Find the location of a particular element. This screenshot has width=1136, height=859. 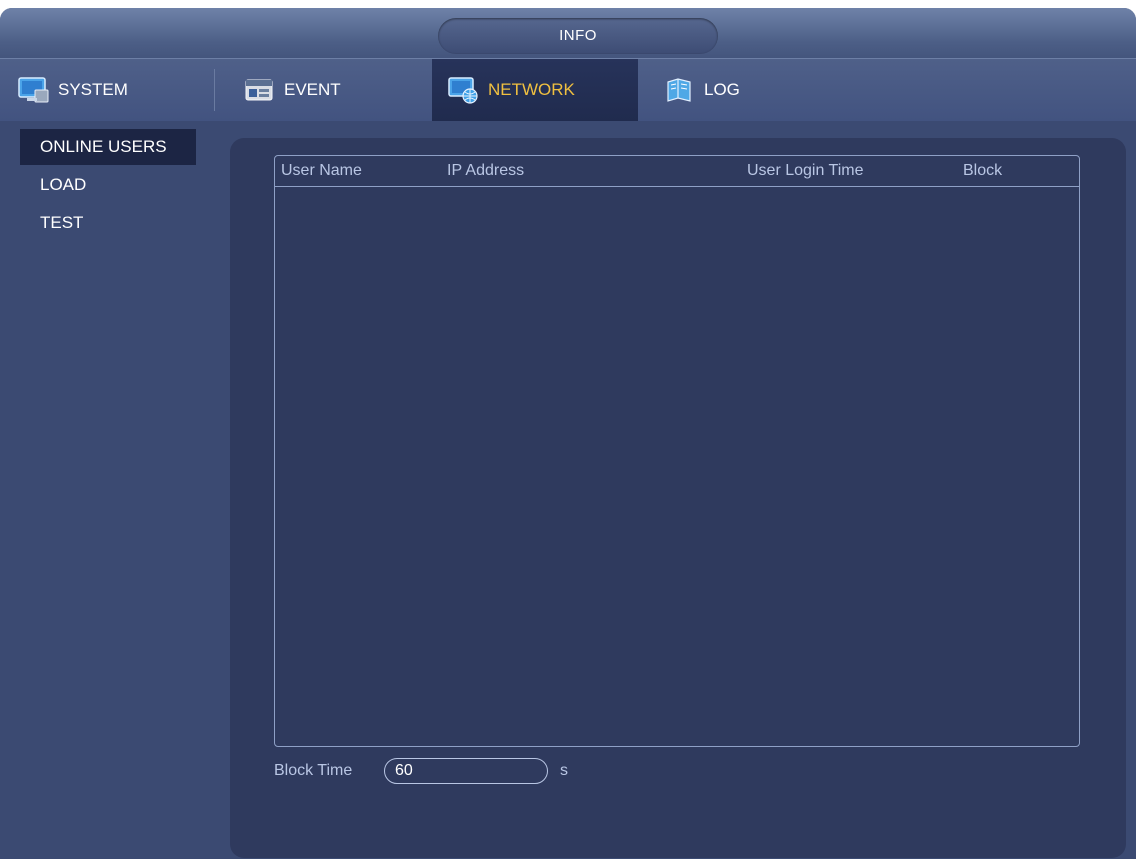

tab-system: SYSTEM is located at coordinates (116, 90).